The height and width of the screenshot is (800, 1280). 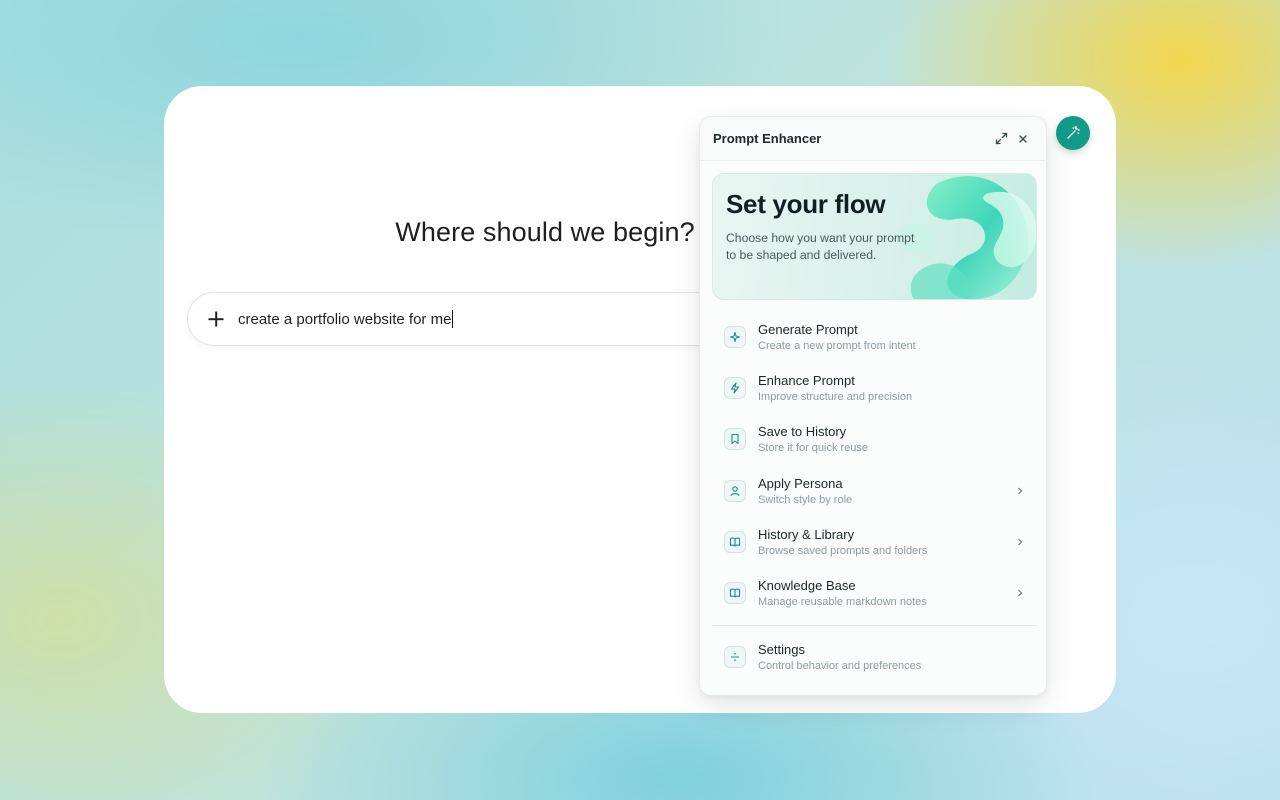 What do you see at coordinates (781, 650) in the screenshot?
I see `menu-item-label: Settings` at bounding box center [781, 650].